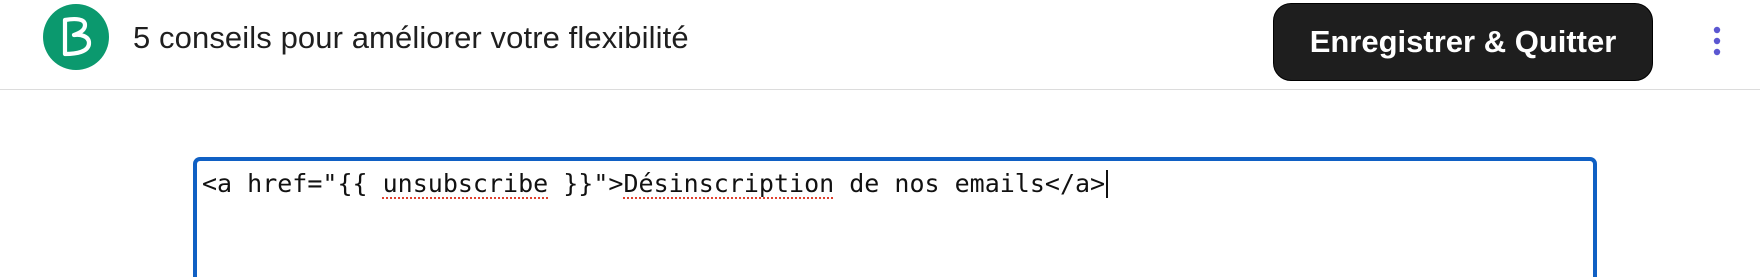 The image size is (1760, 277). I want to click on save-and-quit-label: Enregistrer & Quitter, so click(1463, 41).